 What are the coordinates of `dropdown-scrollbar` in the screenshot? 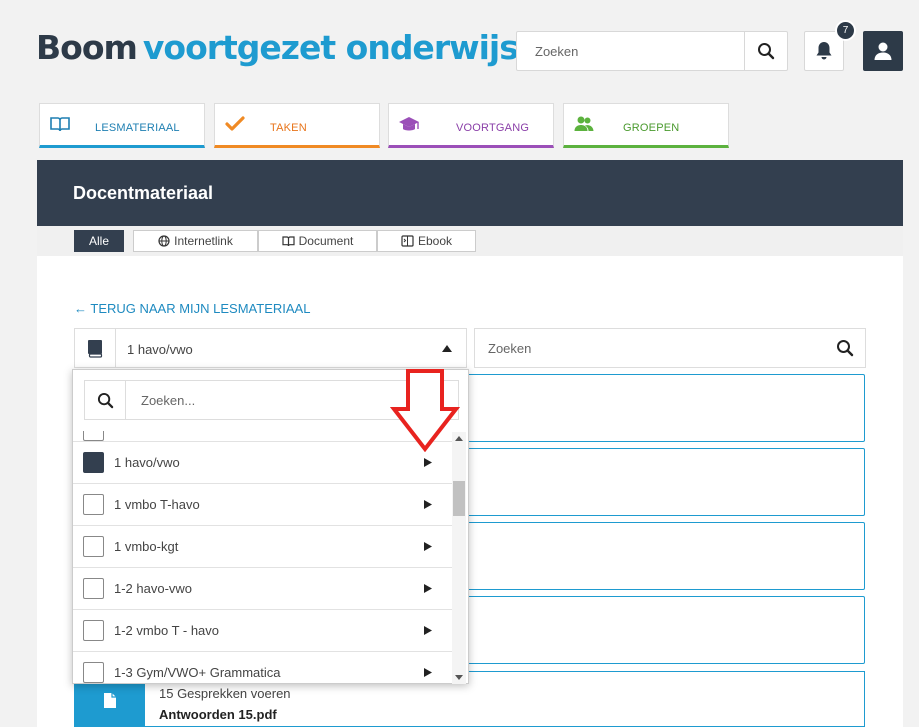 It's located at (459, 558).